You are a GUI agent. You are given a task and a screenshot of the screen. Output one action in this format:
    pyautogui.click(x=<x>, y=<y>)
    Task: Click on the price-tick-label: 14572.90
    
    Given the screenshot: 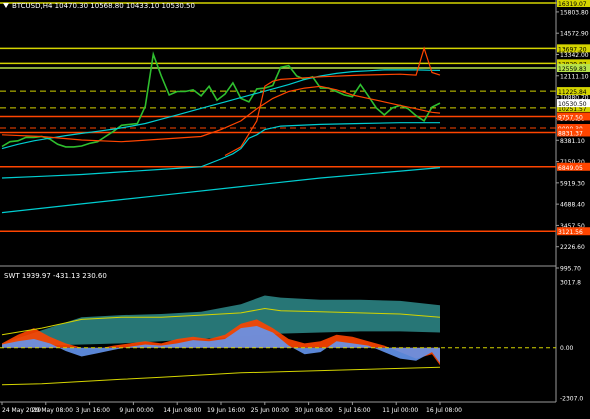 What is the action you would take?
    pyautogui.click(x=574, y=34)
    